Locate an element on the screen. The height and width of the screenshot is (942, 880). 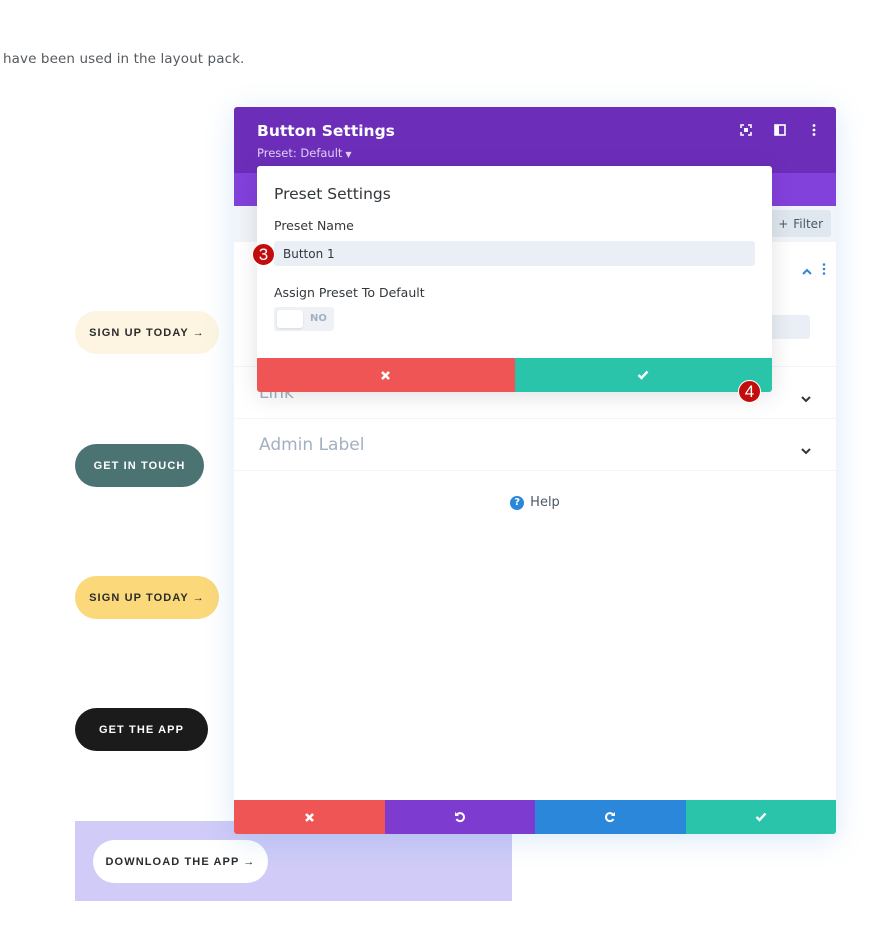
caret-down-icon: ▼ is located at coordinates (348, 154).